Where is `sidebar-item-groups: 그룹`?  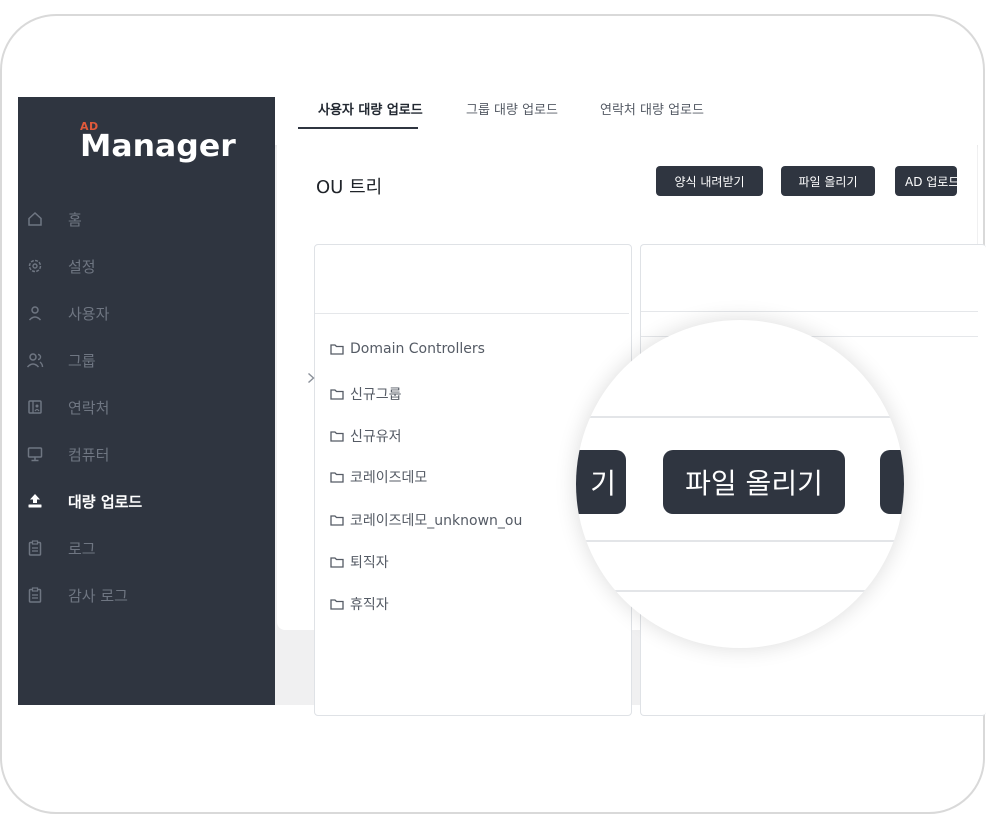 sidebar-item-groups: 그룹 is located at coordinates (61, 360).